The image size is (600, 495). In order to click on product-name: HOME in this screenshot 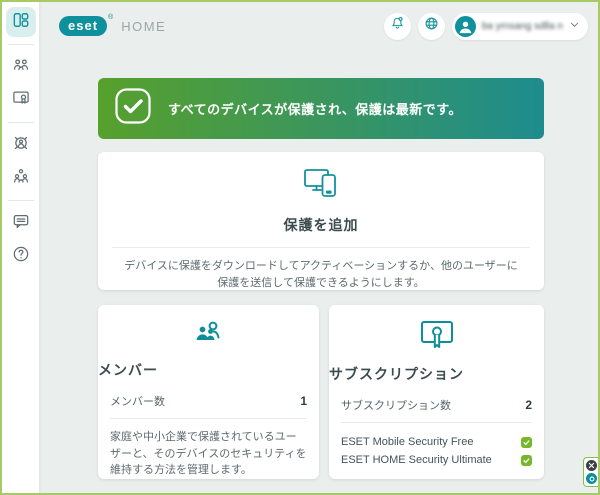, I will do `click(144, 26)`.